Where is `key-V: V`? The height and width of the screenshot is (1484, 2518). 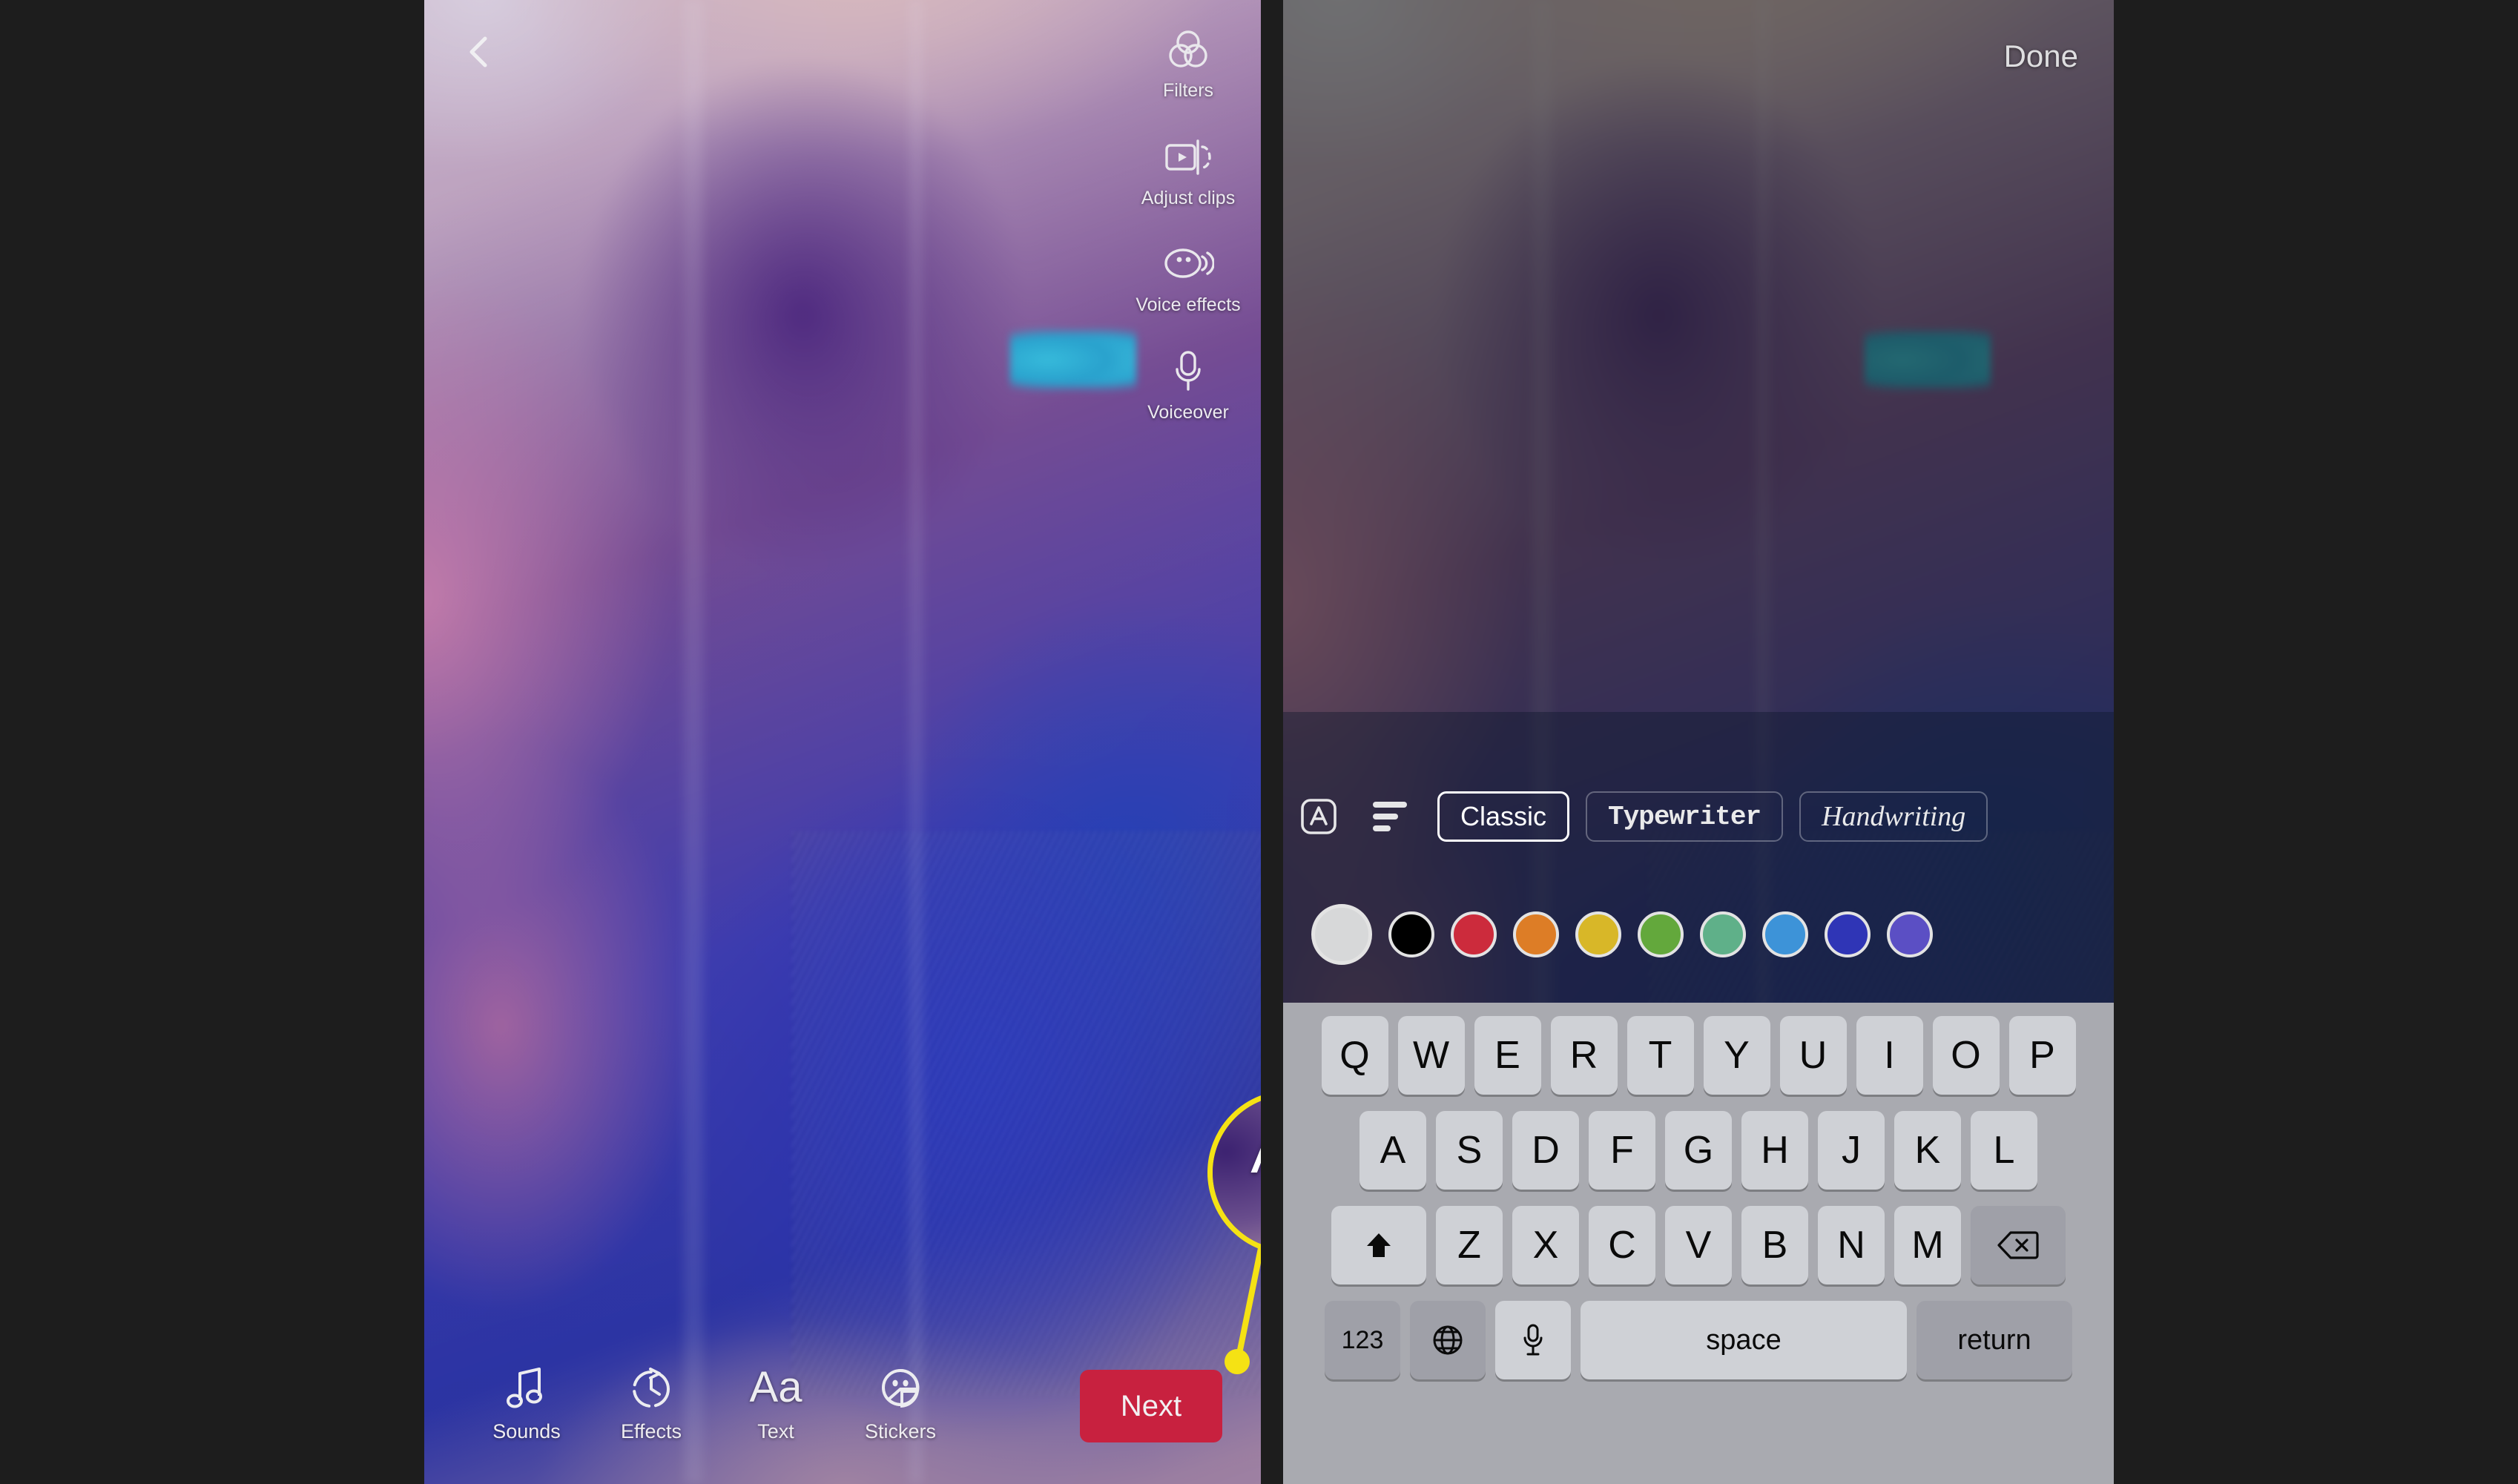
key-V: V is located at coordinates (1698, 1245).